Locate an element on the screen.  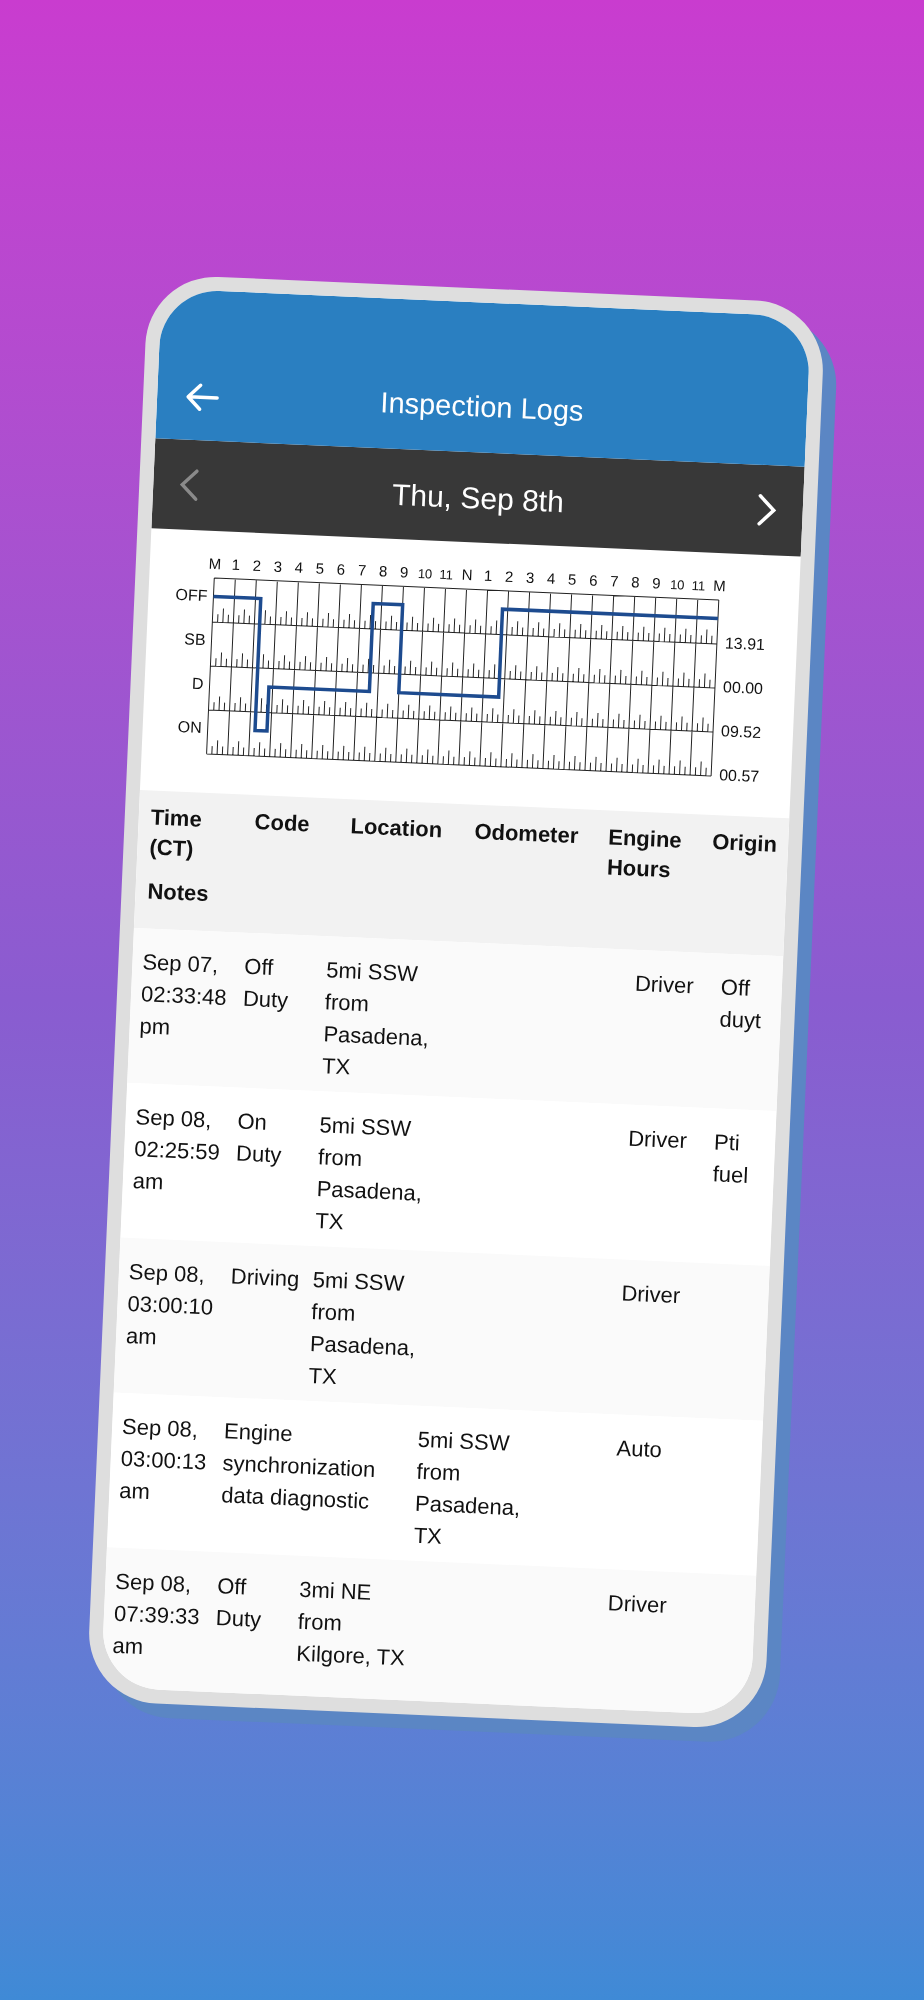
table-cell-text: Off duyt is located at coordinates (740, 1004).